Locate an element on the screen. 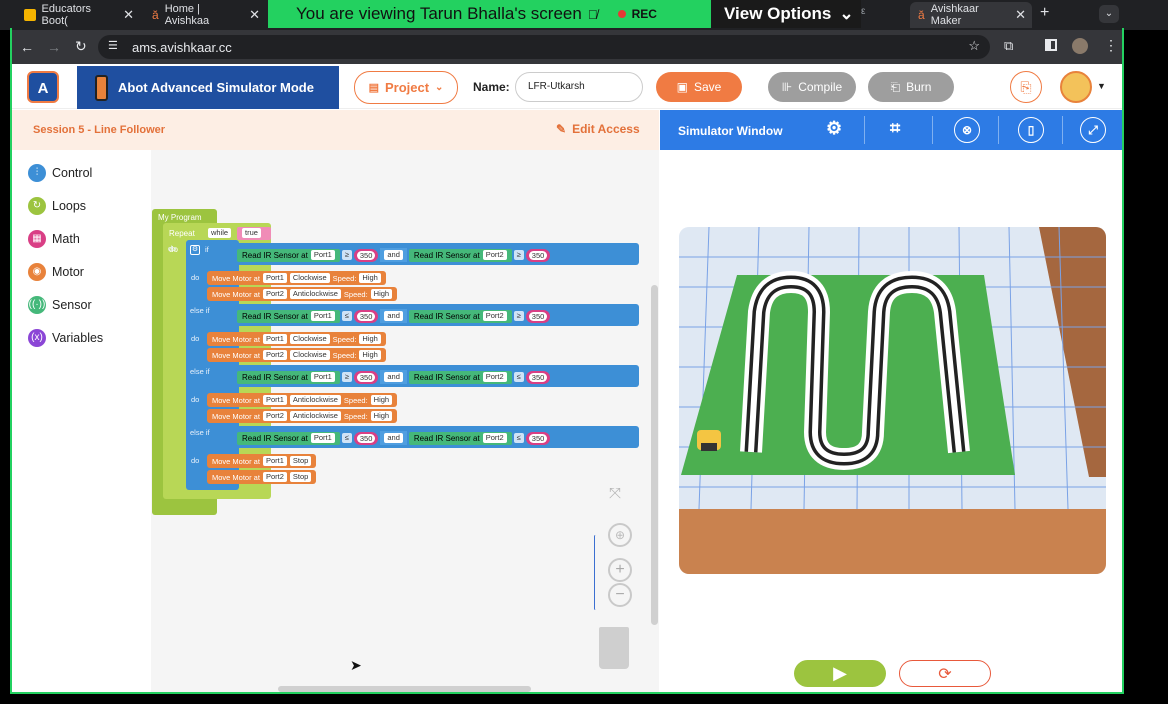  target-reset-icon: ⊗ is located at coordinates (967, 130).